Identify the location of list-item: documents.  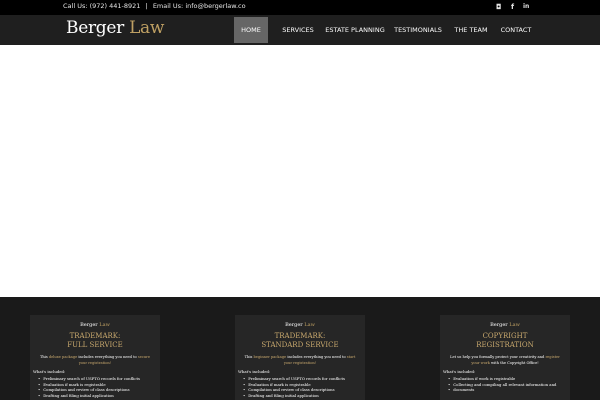
(509, 390).